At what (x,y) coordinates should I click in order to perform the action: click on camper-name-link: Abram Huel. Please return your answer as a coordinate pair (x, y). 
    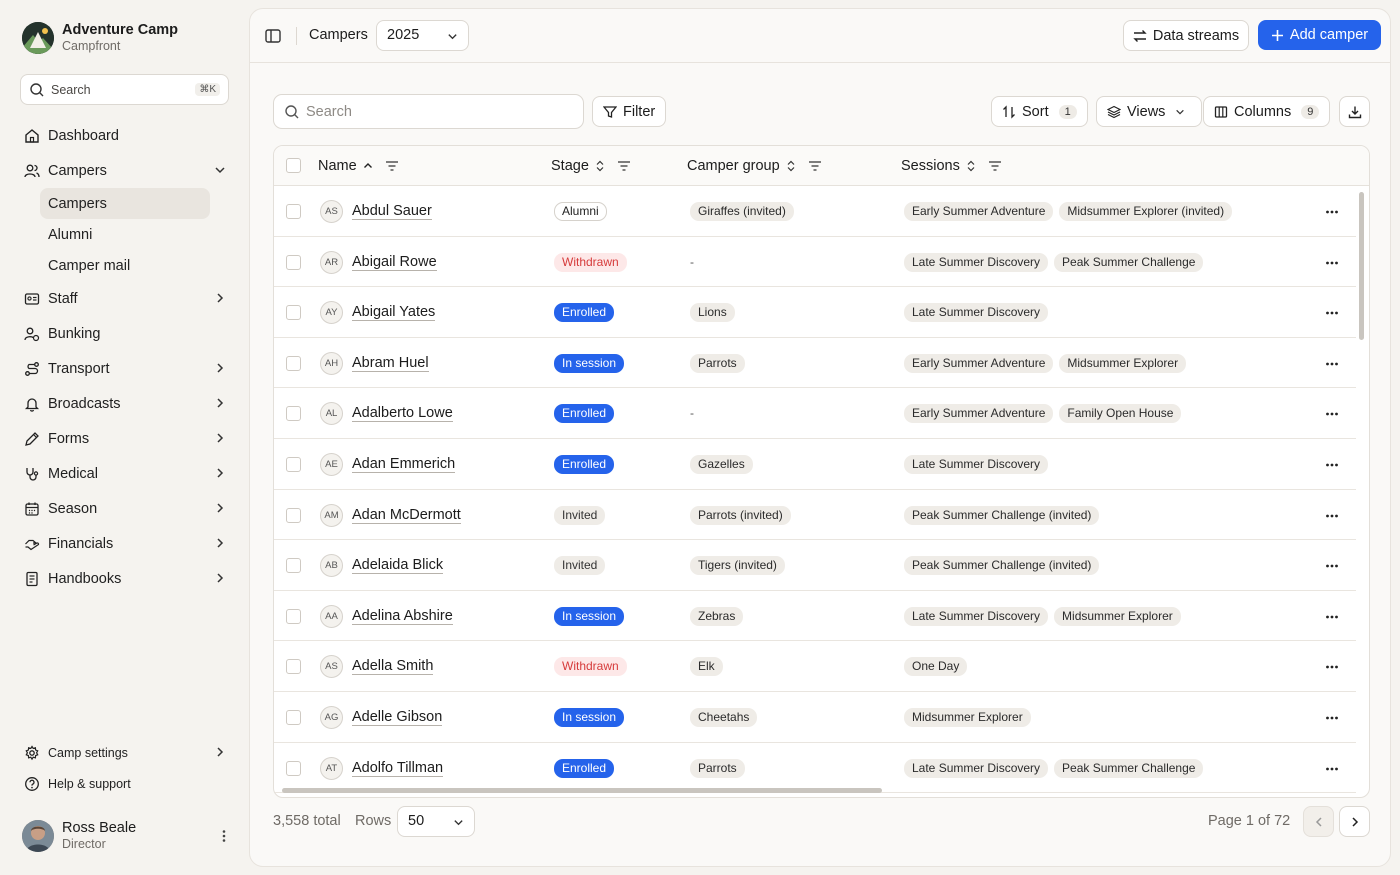
    Looking at the image, I should click on (390, 363).